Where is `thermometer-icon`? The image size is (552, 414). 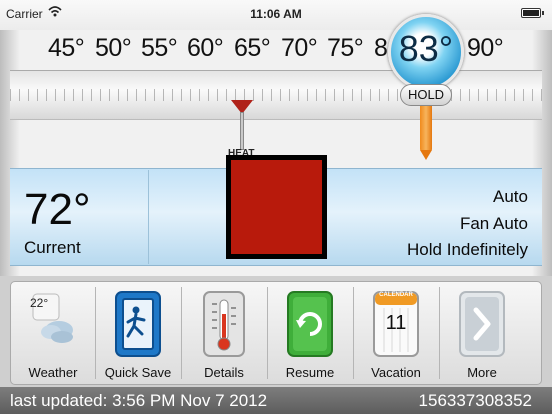
thermometer-icon is located at coordinates (224, 324).